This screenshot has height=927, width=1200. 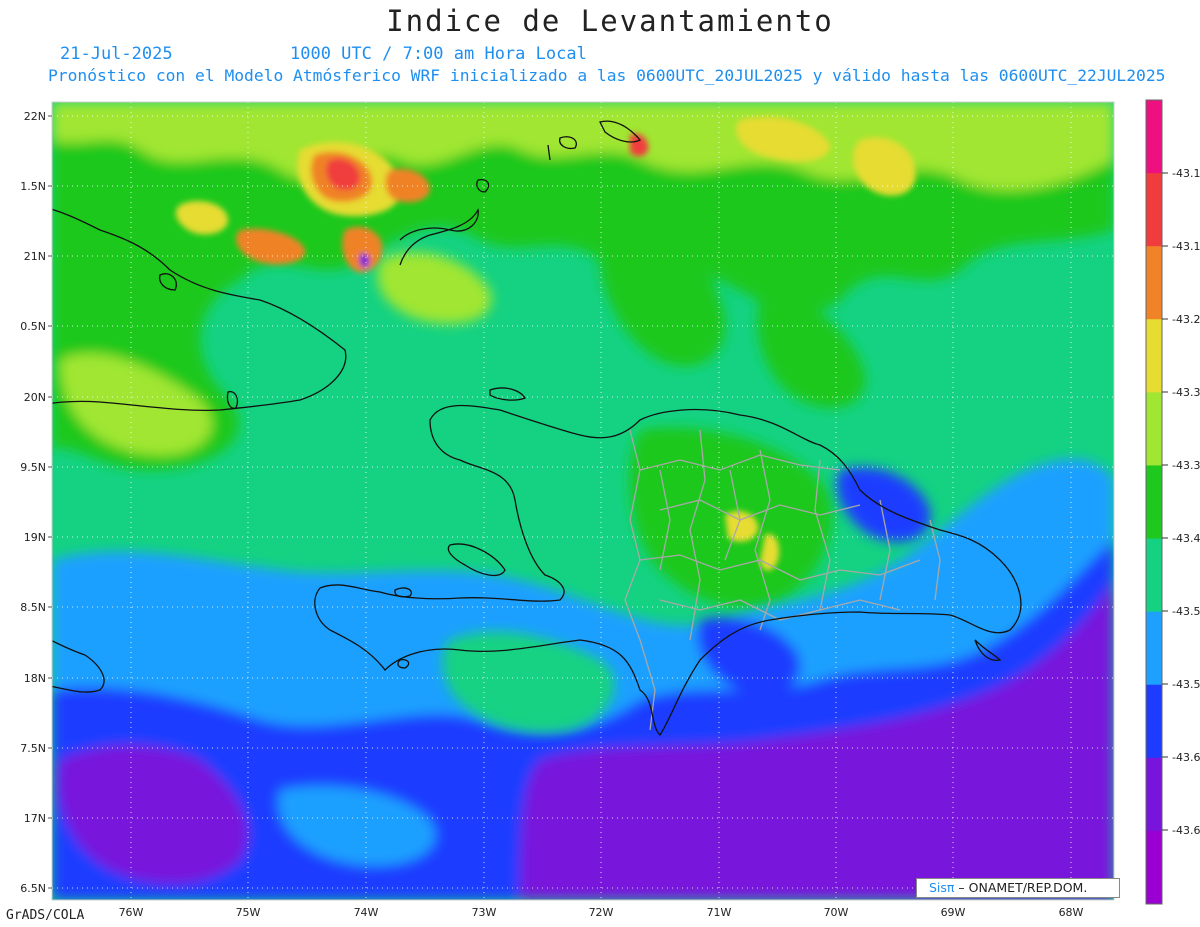 What do you see at coordinates (35, 256) in the screenshot?
I see `lat-label: 21N` at bounding box center [35, 256].